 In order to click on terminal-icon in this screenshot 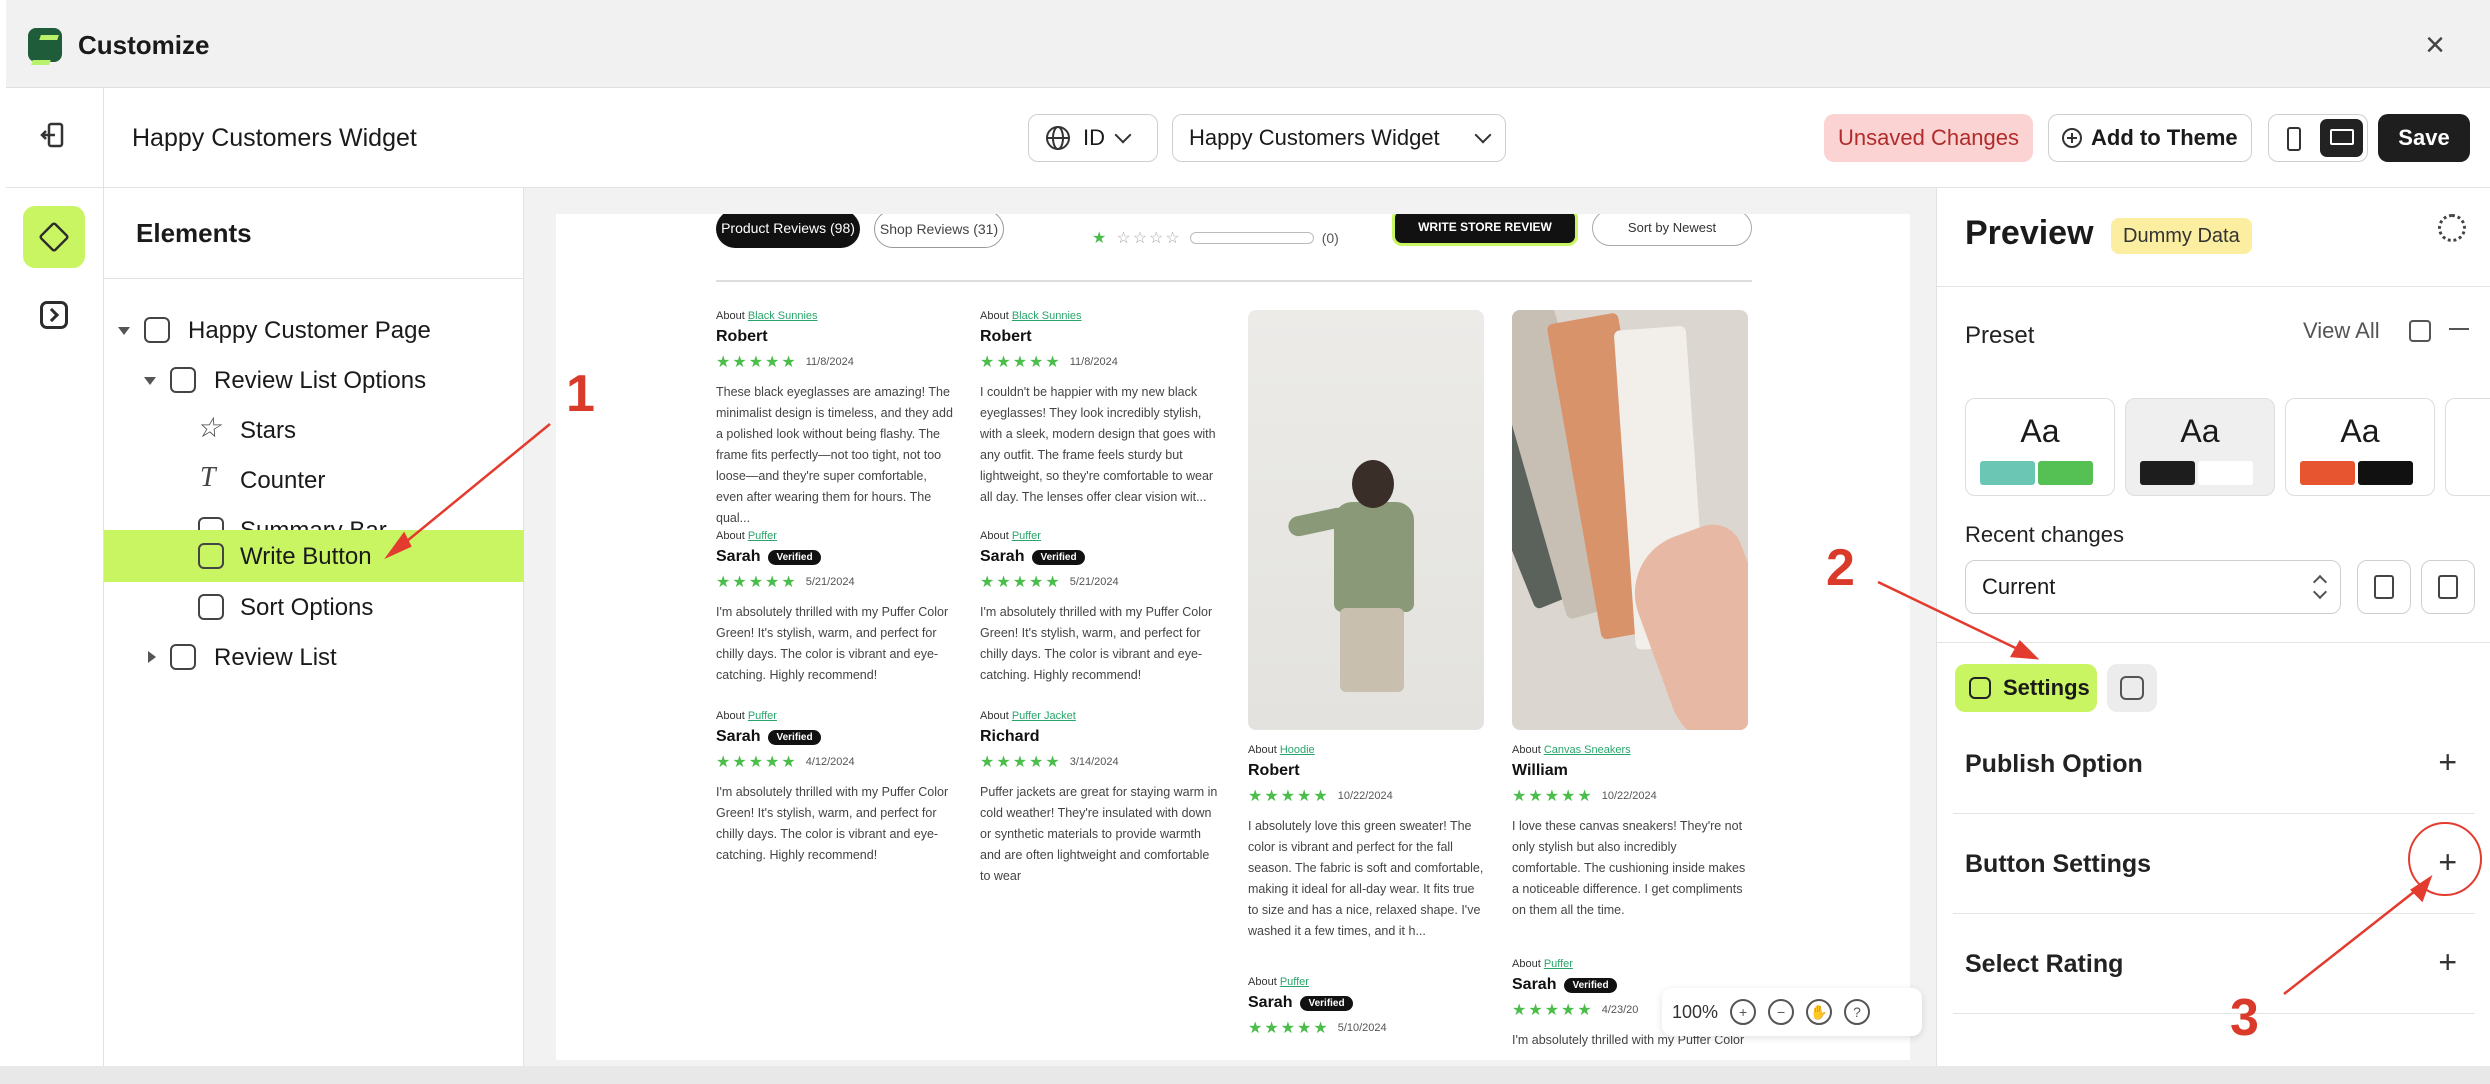, I will do `click(54, 315)`.